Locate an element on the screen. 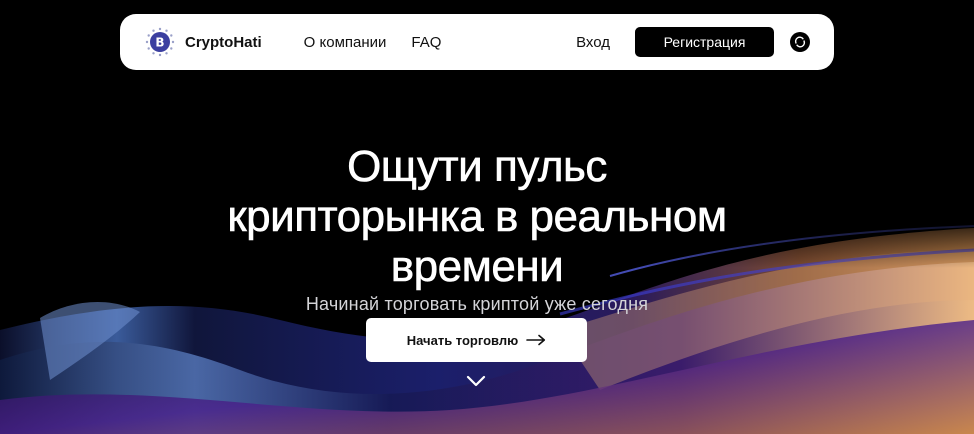  theme-toggle-button is located at coordinates (800, 42).